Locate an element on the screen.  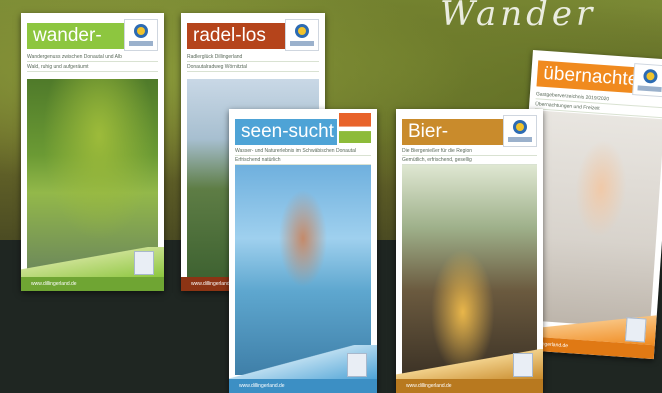
swimmer-photo is located at coordinates (303, 270).